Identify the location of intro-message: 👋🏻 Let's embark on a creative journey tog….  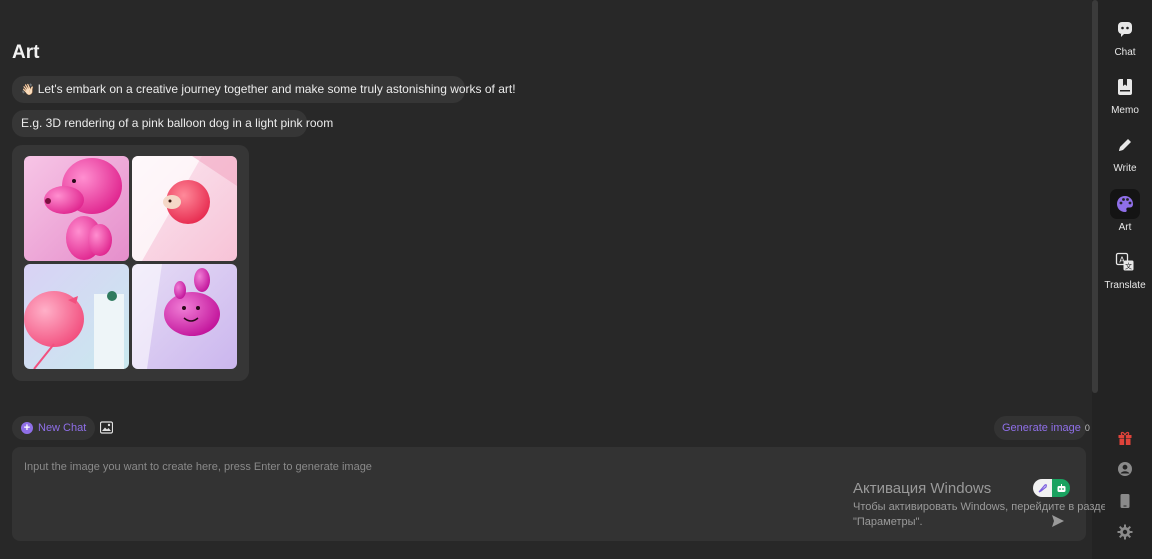
(264, 89).